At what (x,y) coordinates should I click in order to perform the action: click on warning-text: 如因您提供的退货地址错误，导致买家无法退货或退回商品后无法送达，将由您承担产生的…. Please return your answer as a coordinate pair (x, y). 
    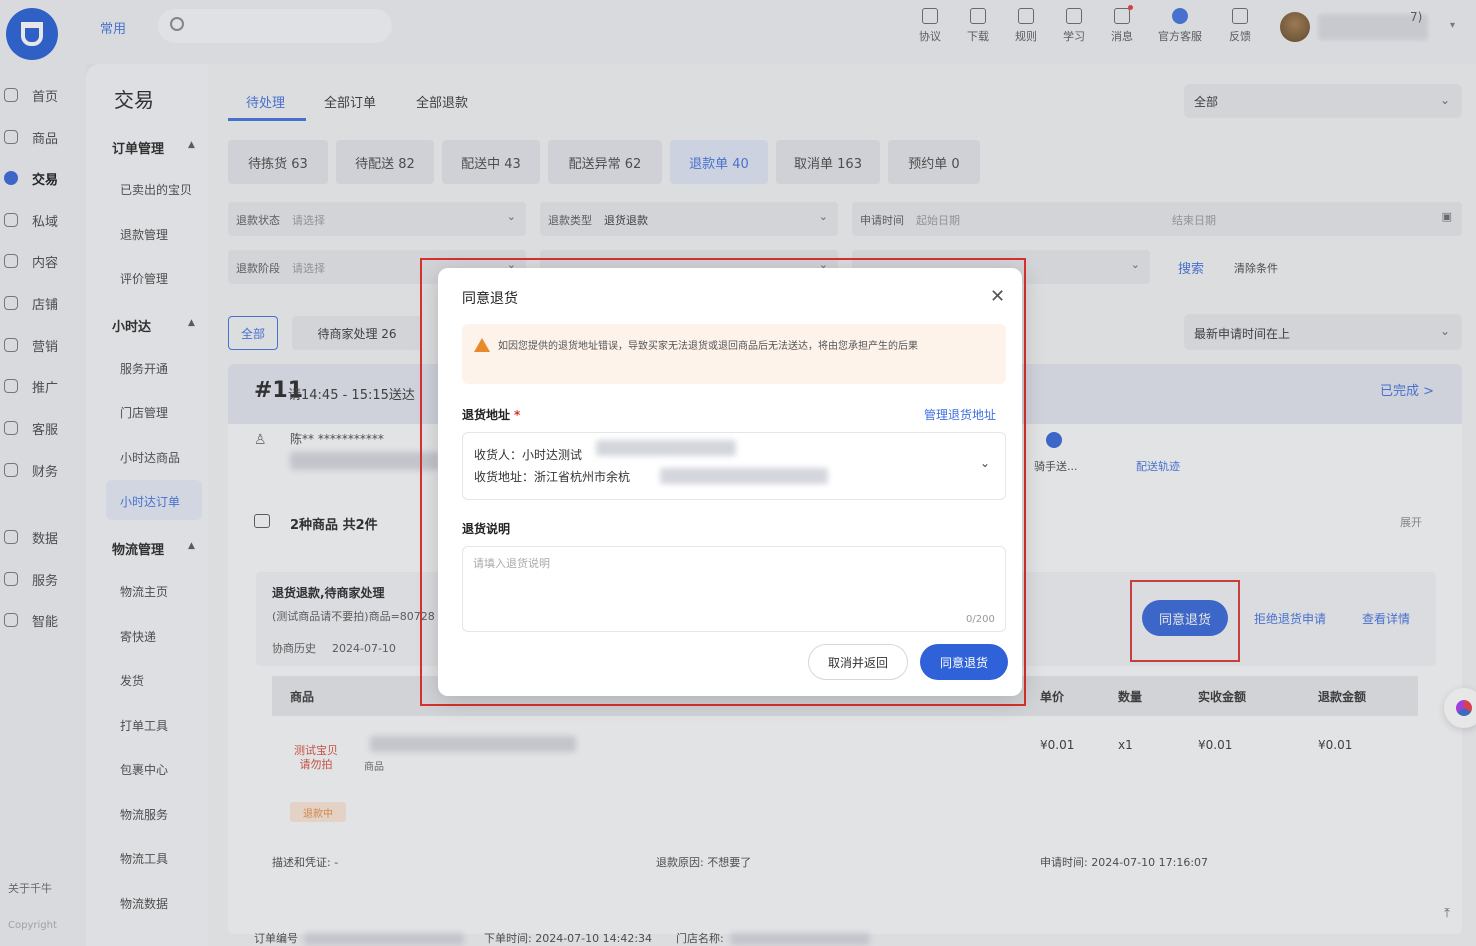
    Looking at the image, I should click on (708, 346).